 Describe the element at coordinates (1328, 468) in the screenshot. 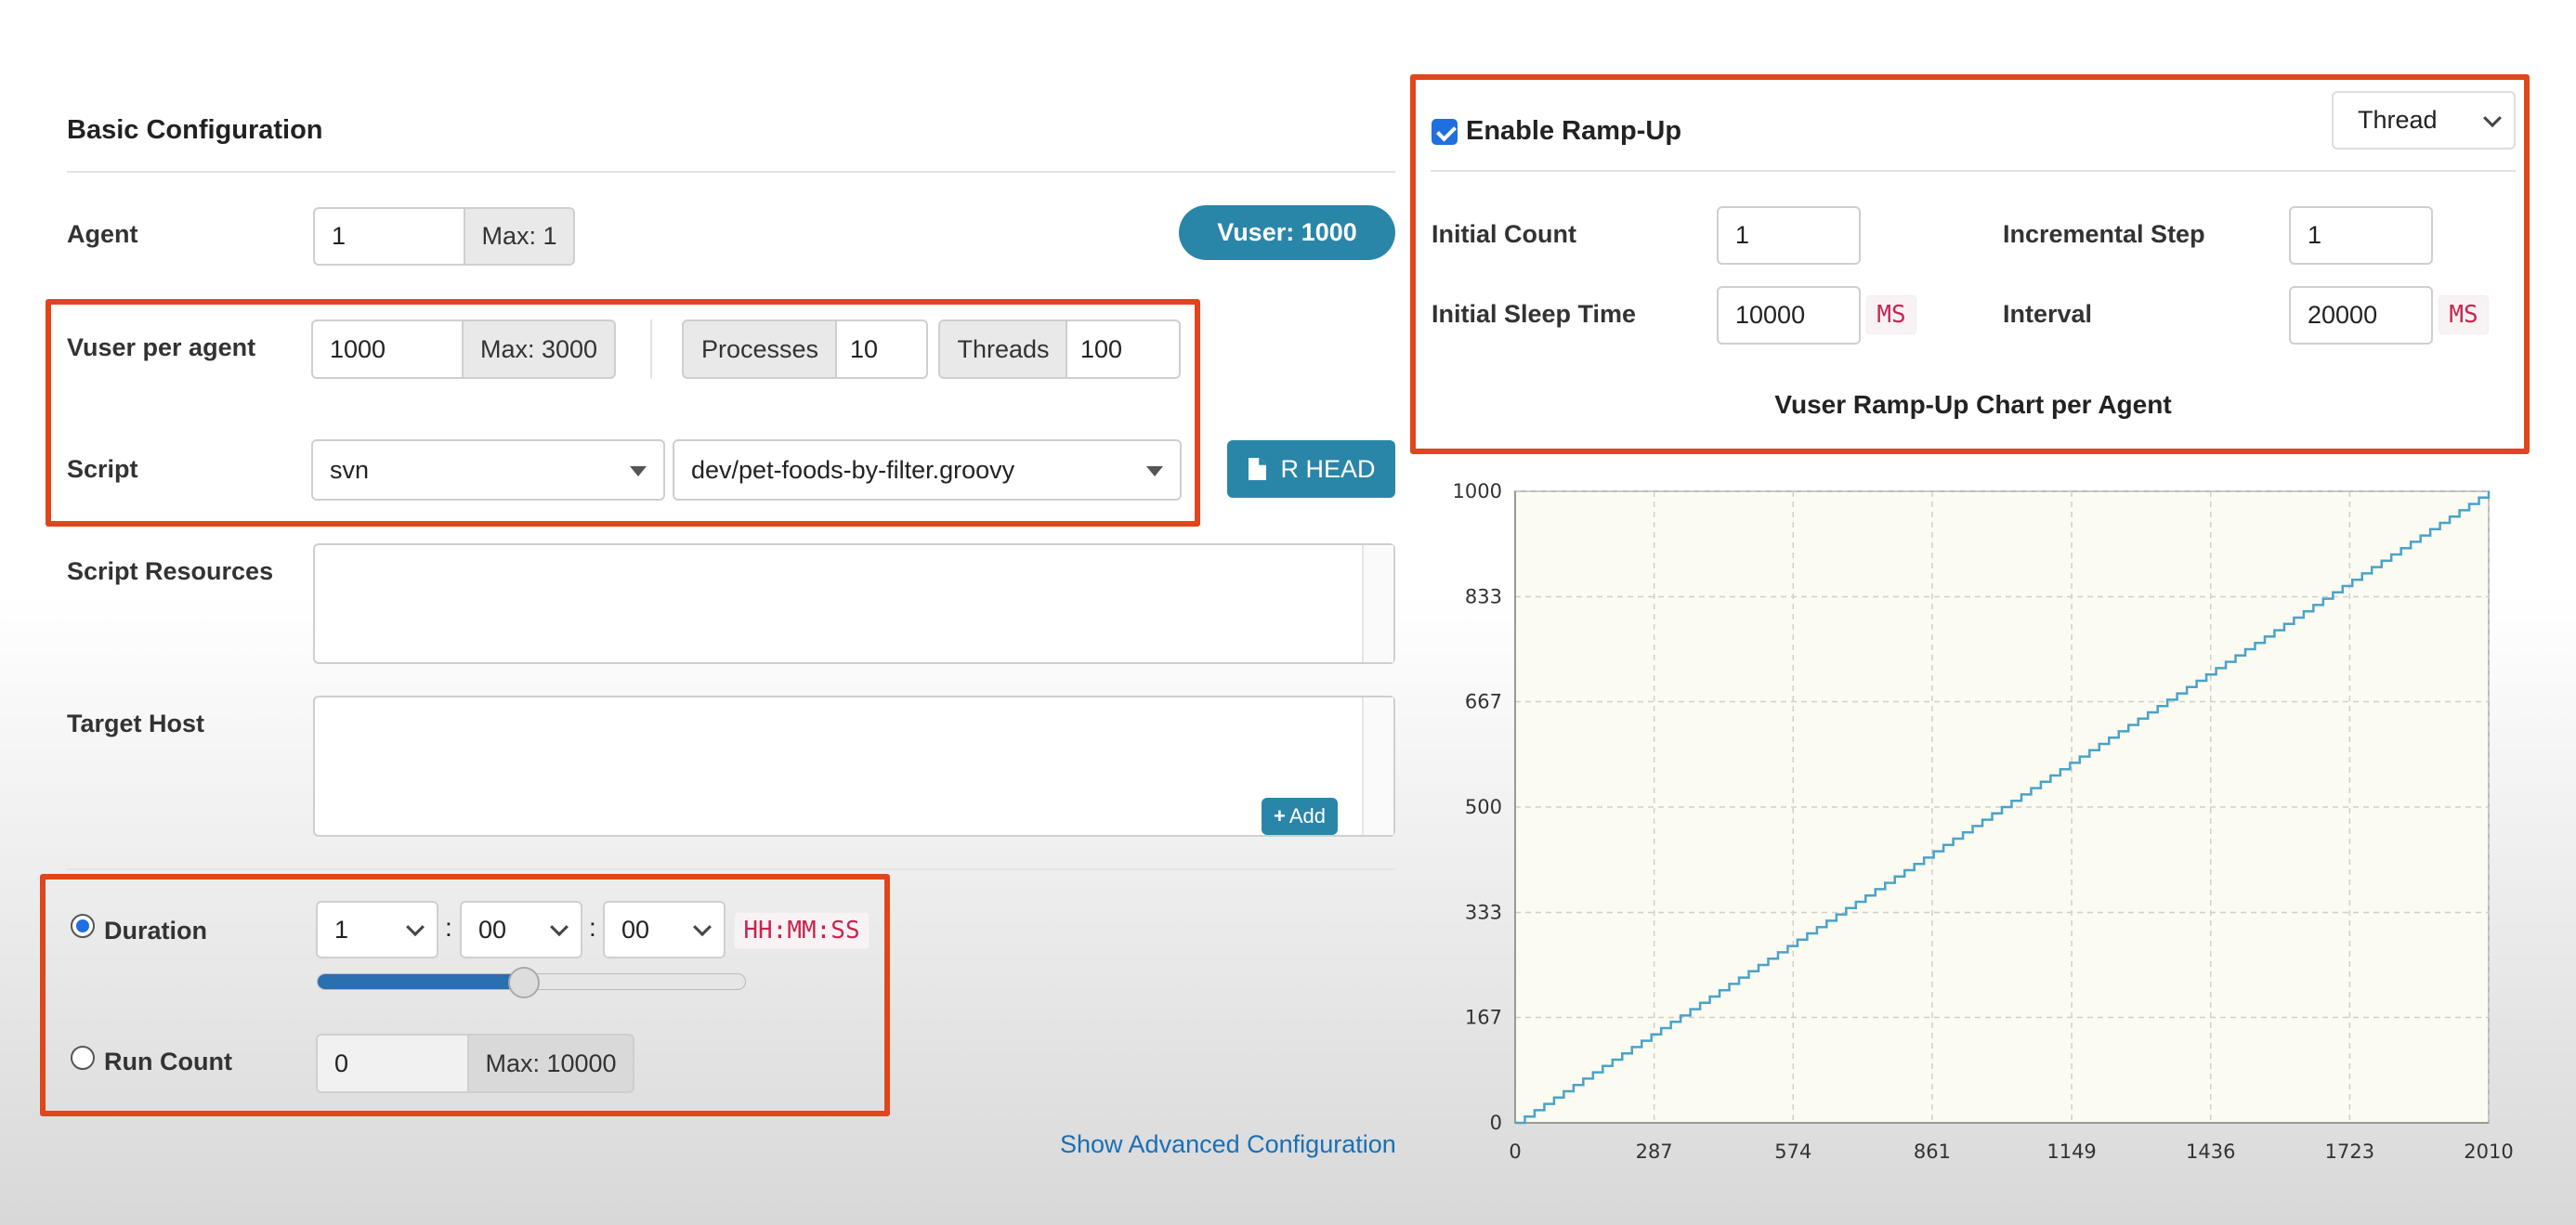

I see `r-head-label: R HEAD` at that location.